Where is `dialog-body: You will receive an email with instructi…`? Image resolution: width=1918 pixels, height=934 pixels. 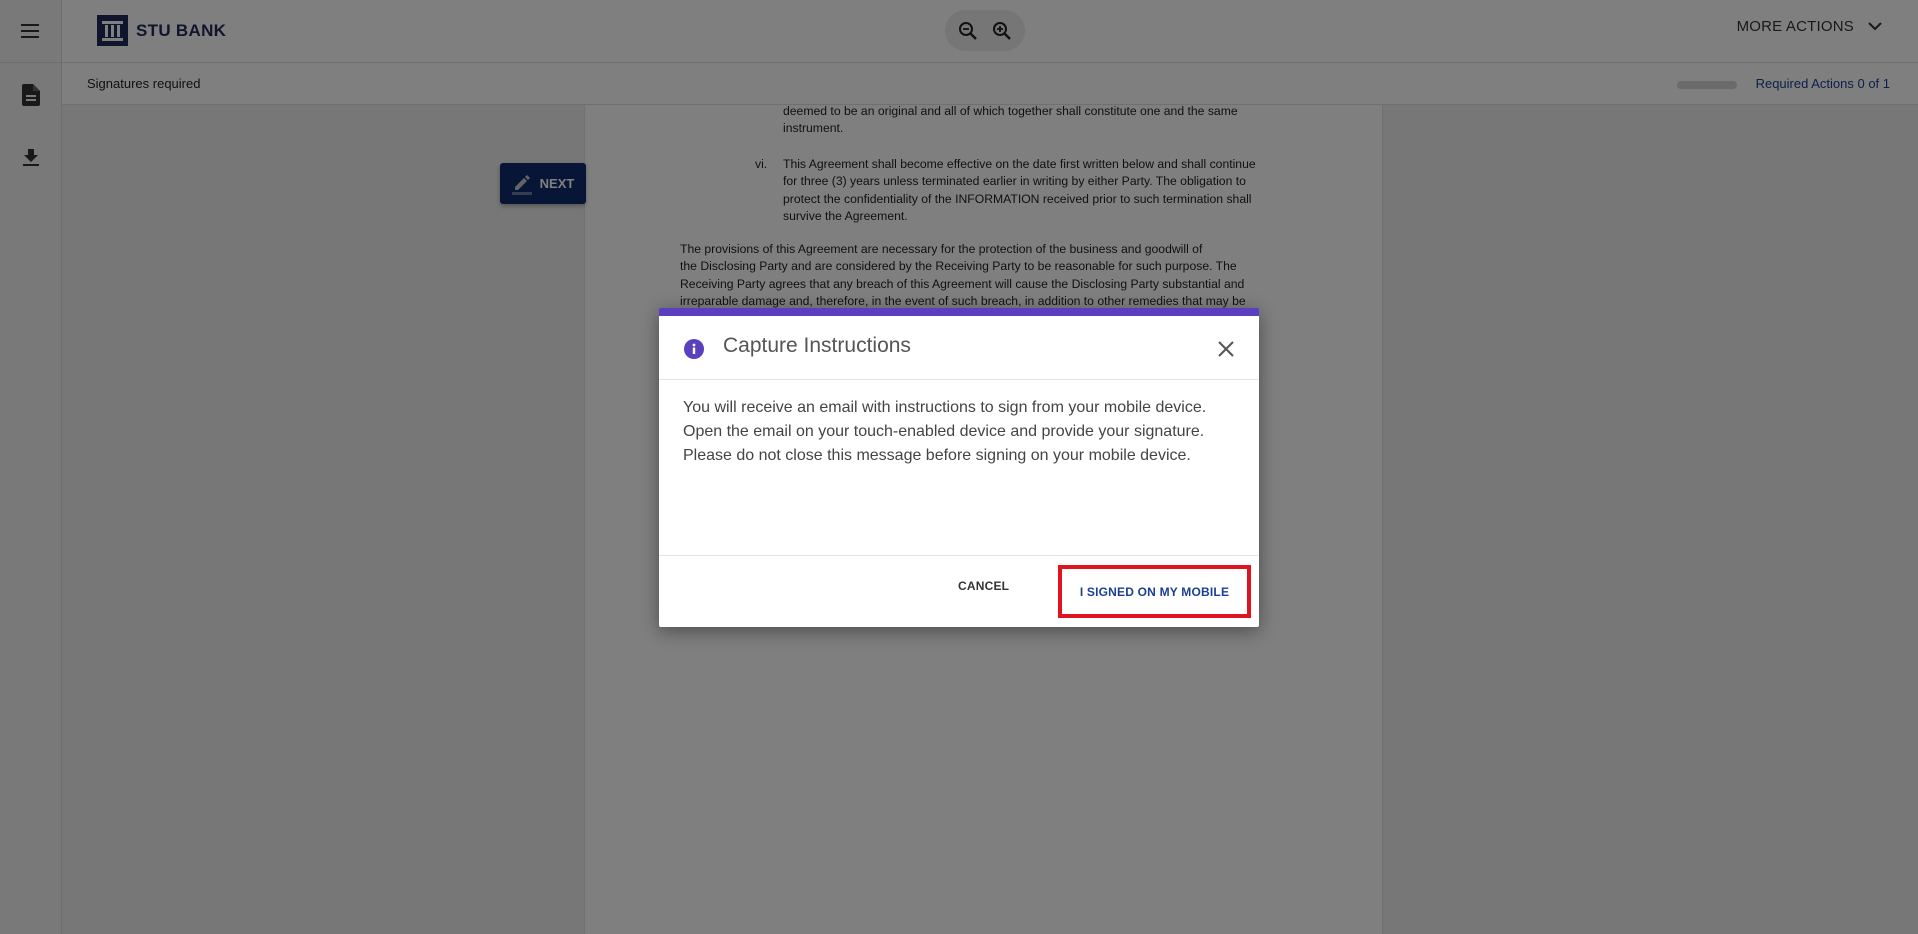 dialog-body: You will receive an email with instructi… is located at coordinates (959, 468).